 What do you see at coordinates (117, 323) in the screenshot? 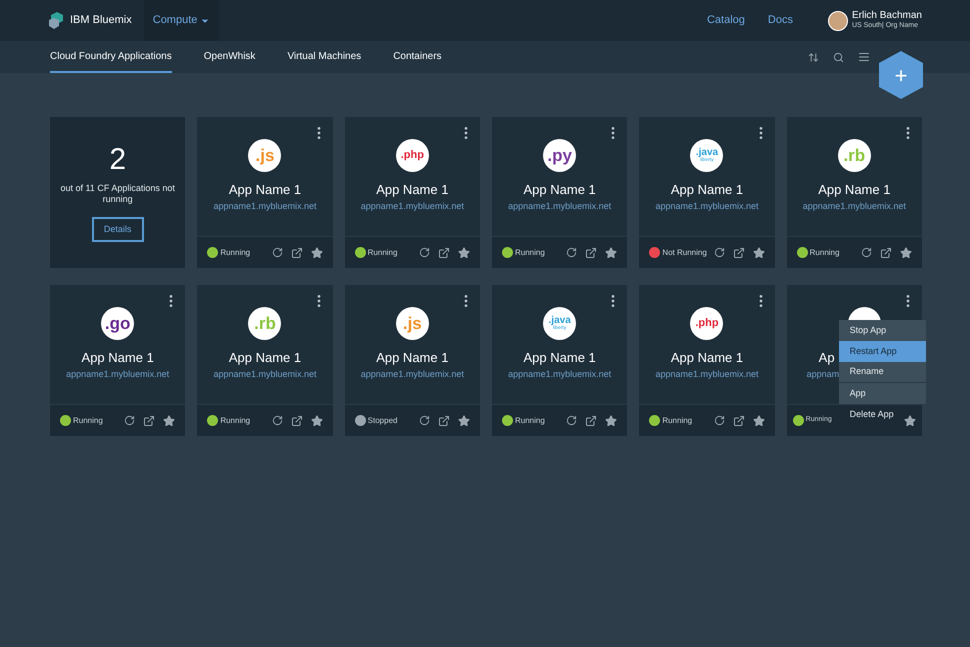
I see `logo-text: .go` at bounding box center [117, 323].